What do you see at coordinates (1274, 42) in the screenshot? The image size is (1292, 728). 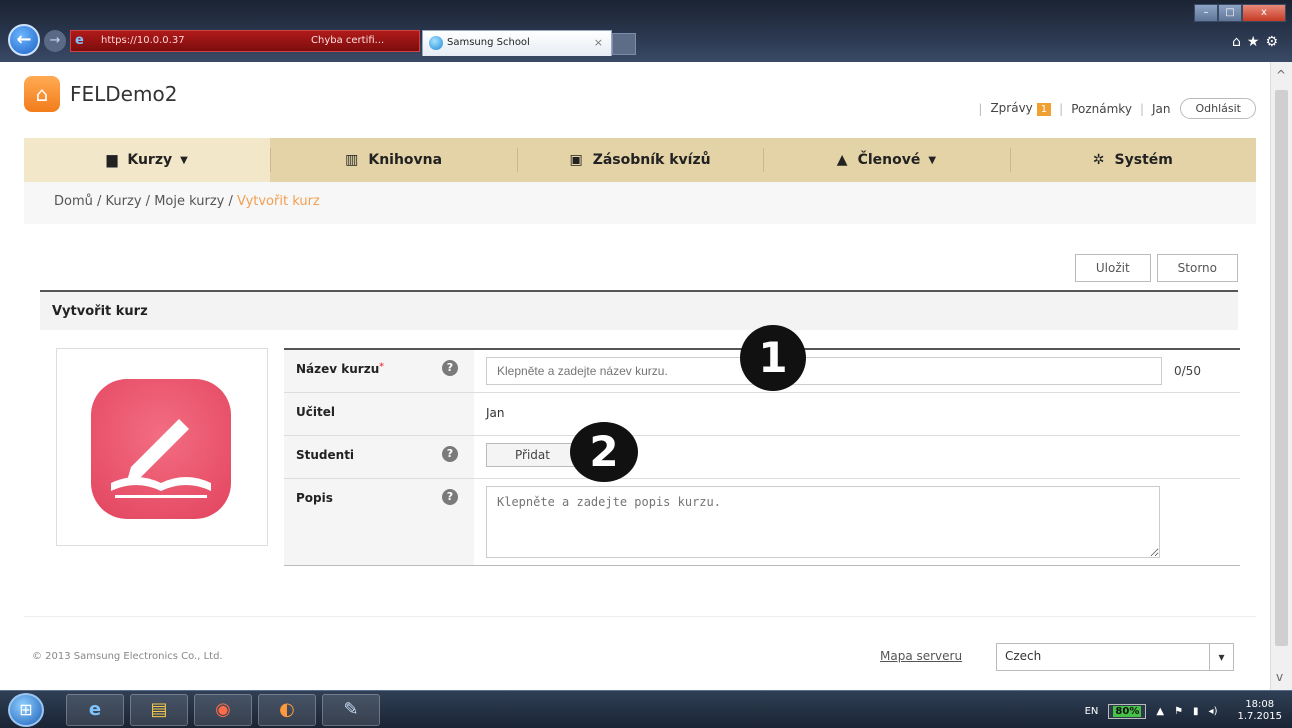 I see `settings-gear-icon: ⚙` at bounding box center [1274, 42].